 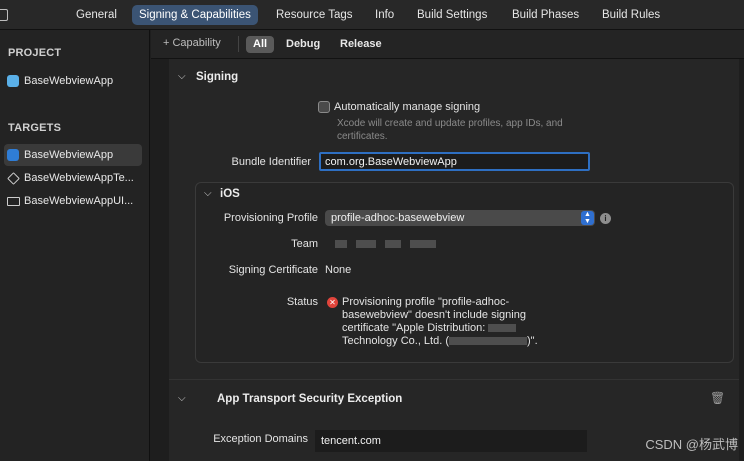 I want to click on targets-header: TARGETS, so click(x=35, y=128).